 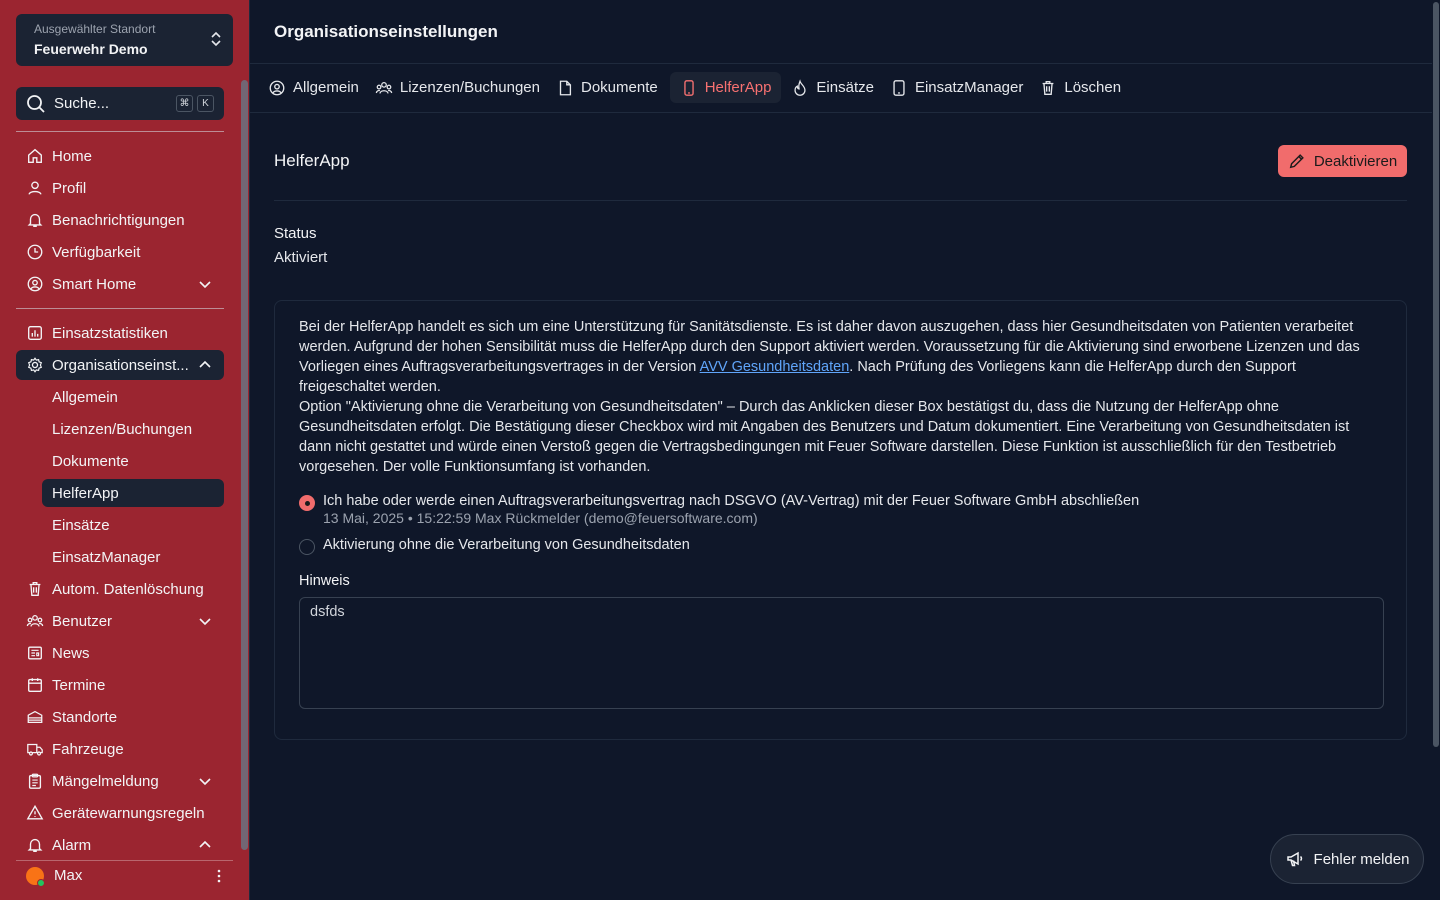 I want to click on building-icon, so click(x=35, y=717).